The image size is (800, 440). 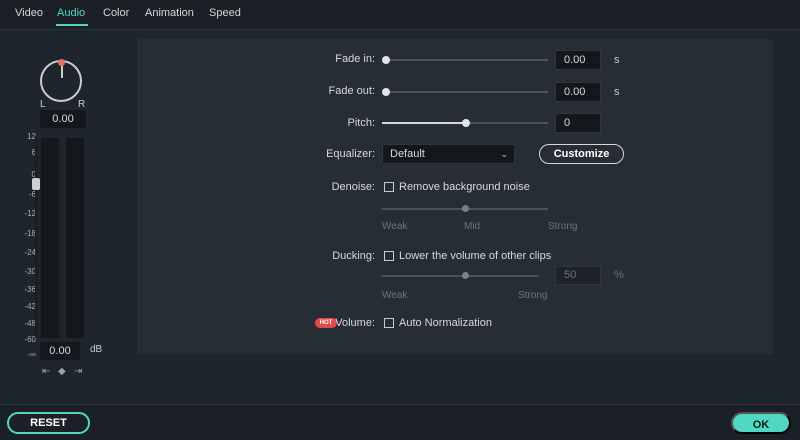 What do you see at coordinates (578, 275) in the screenshot?
I see `ducking-value-input: 50` at bounding box center [578, 275].